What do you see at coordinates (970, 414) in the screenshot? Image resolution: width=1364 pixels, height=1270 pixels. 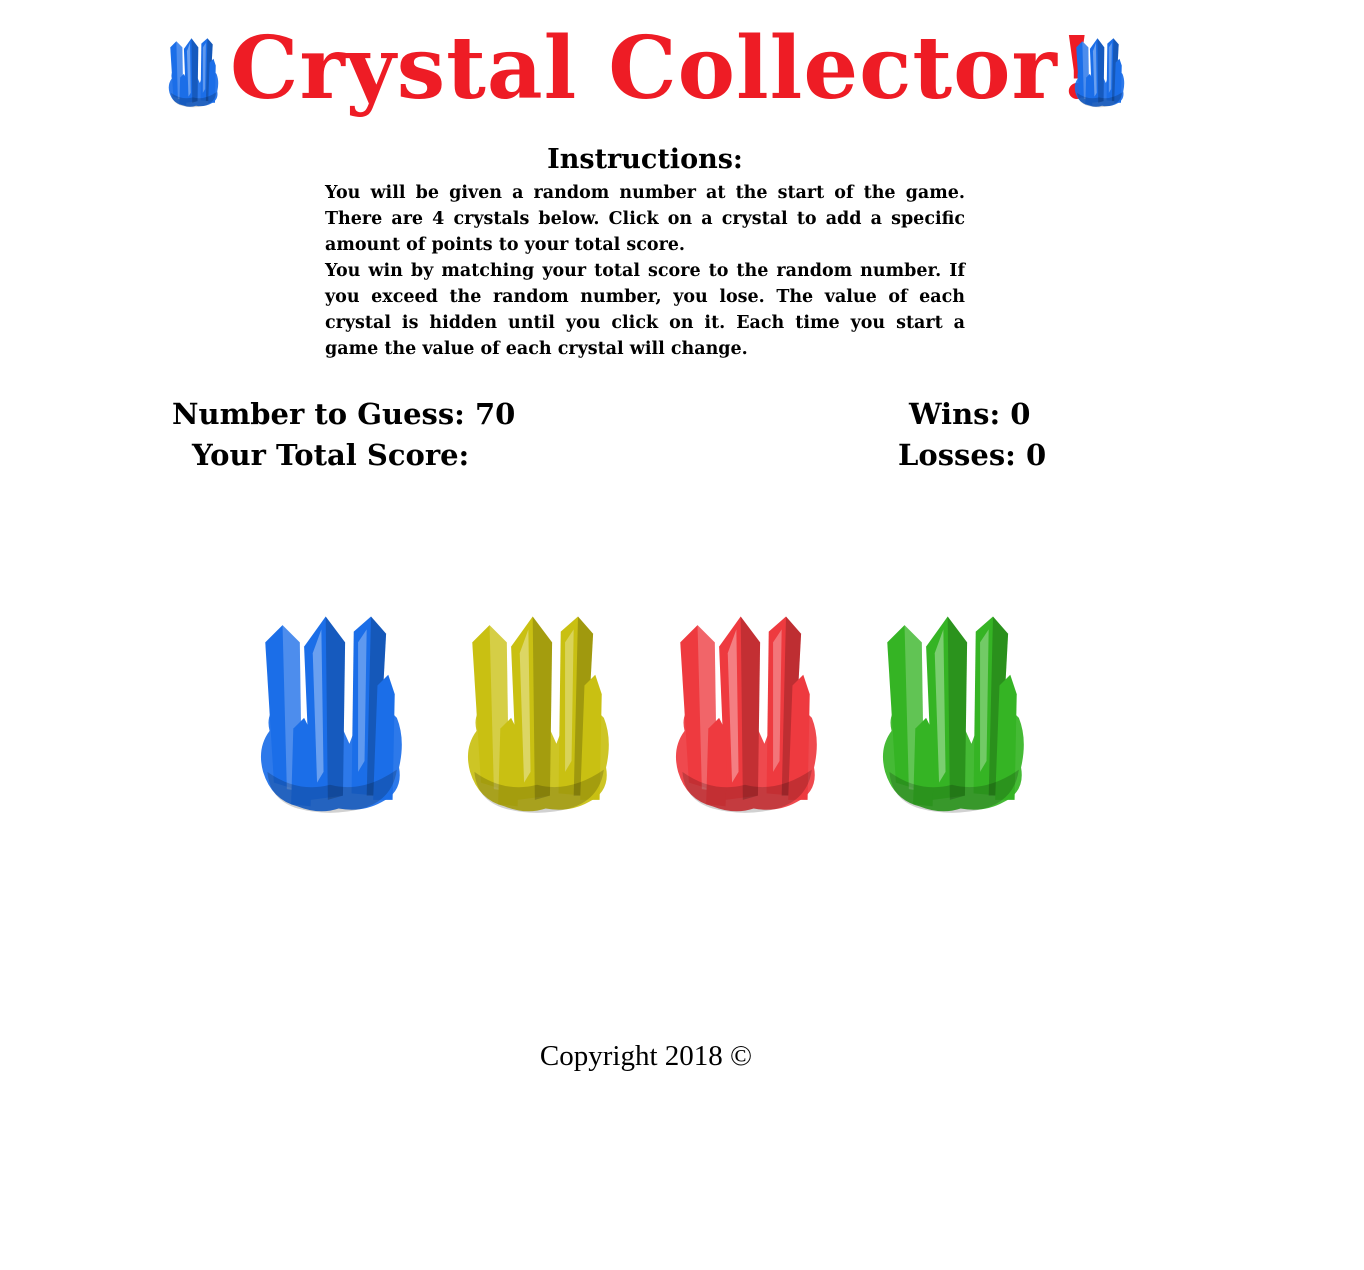 I see `wins-counter: Wins: 0` at bounding box center [970, 414].